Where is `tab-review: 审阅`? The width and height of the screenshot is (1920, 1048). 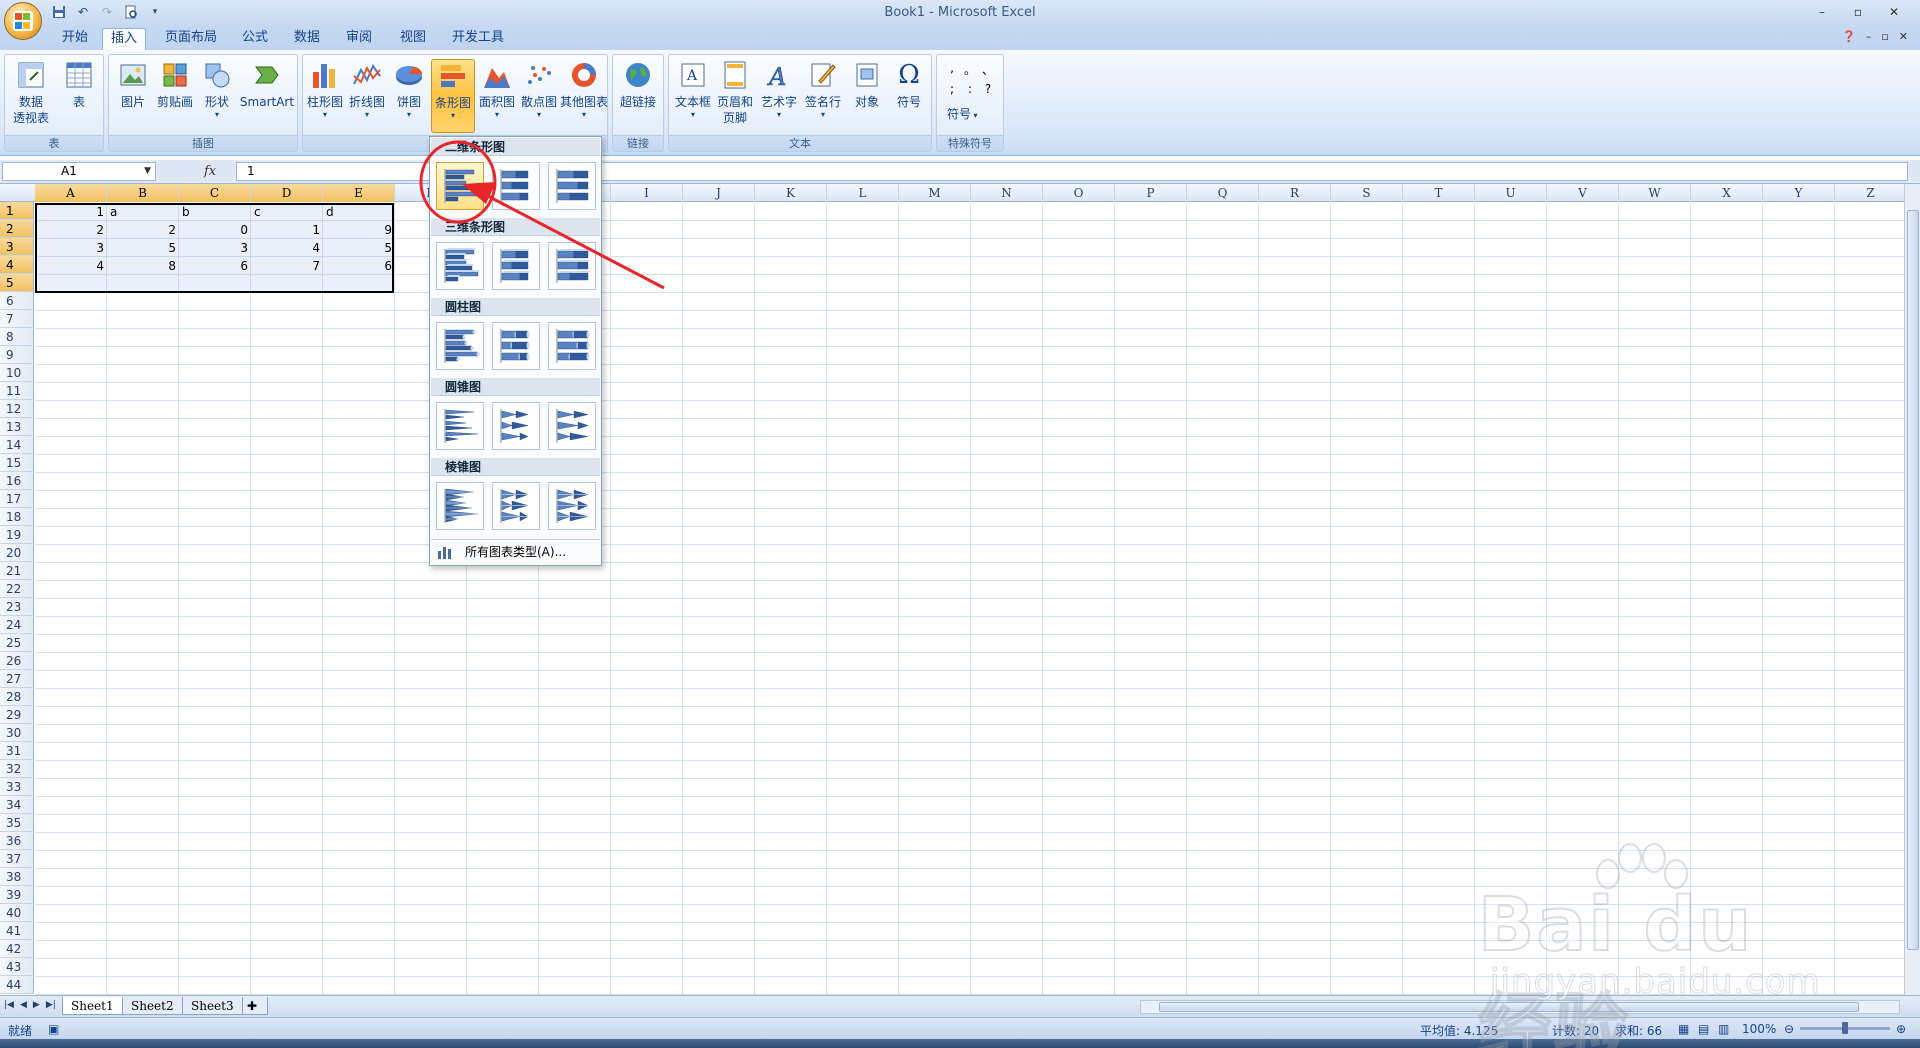 tab-review: 审阅 is located at coordinates (359, 39).